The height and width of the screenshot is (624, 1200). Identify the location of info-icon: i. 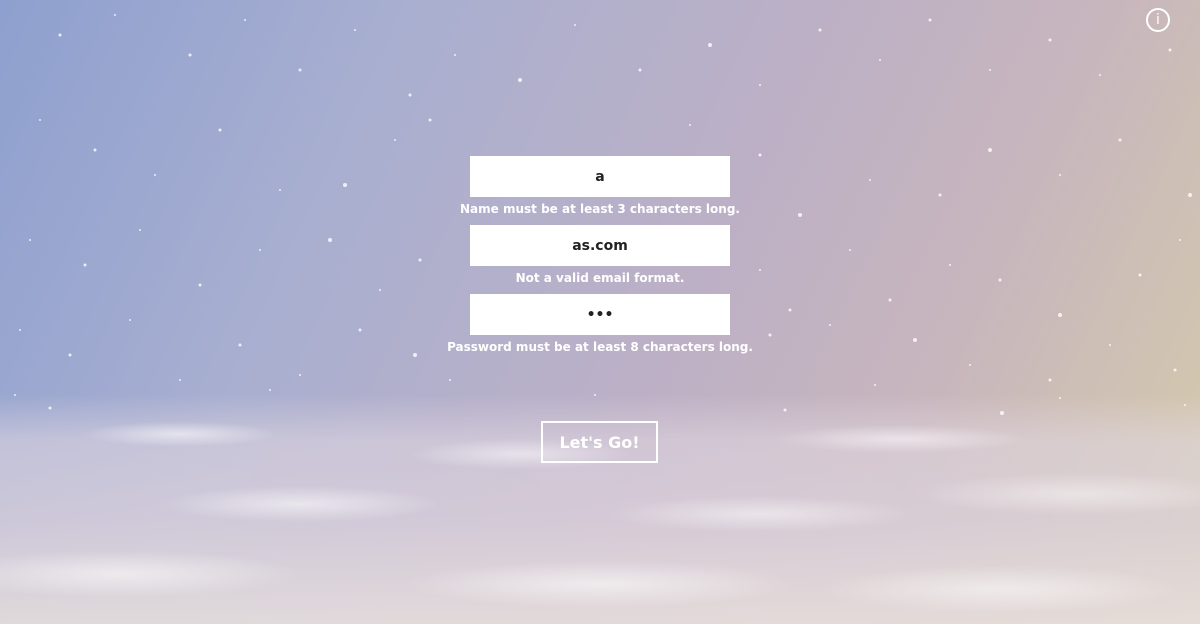
(1158, 20).